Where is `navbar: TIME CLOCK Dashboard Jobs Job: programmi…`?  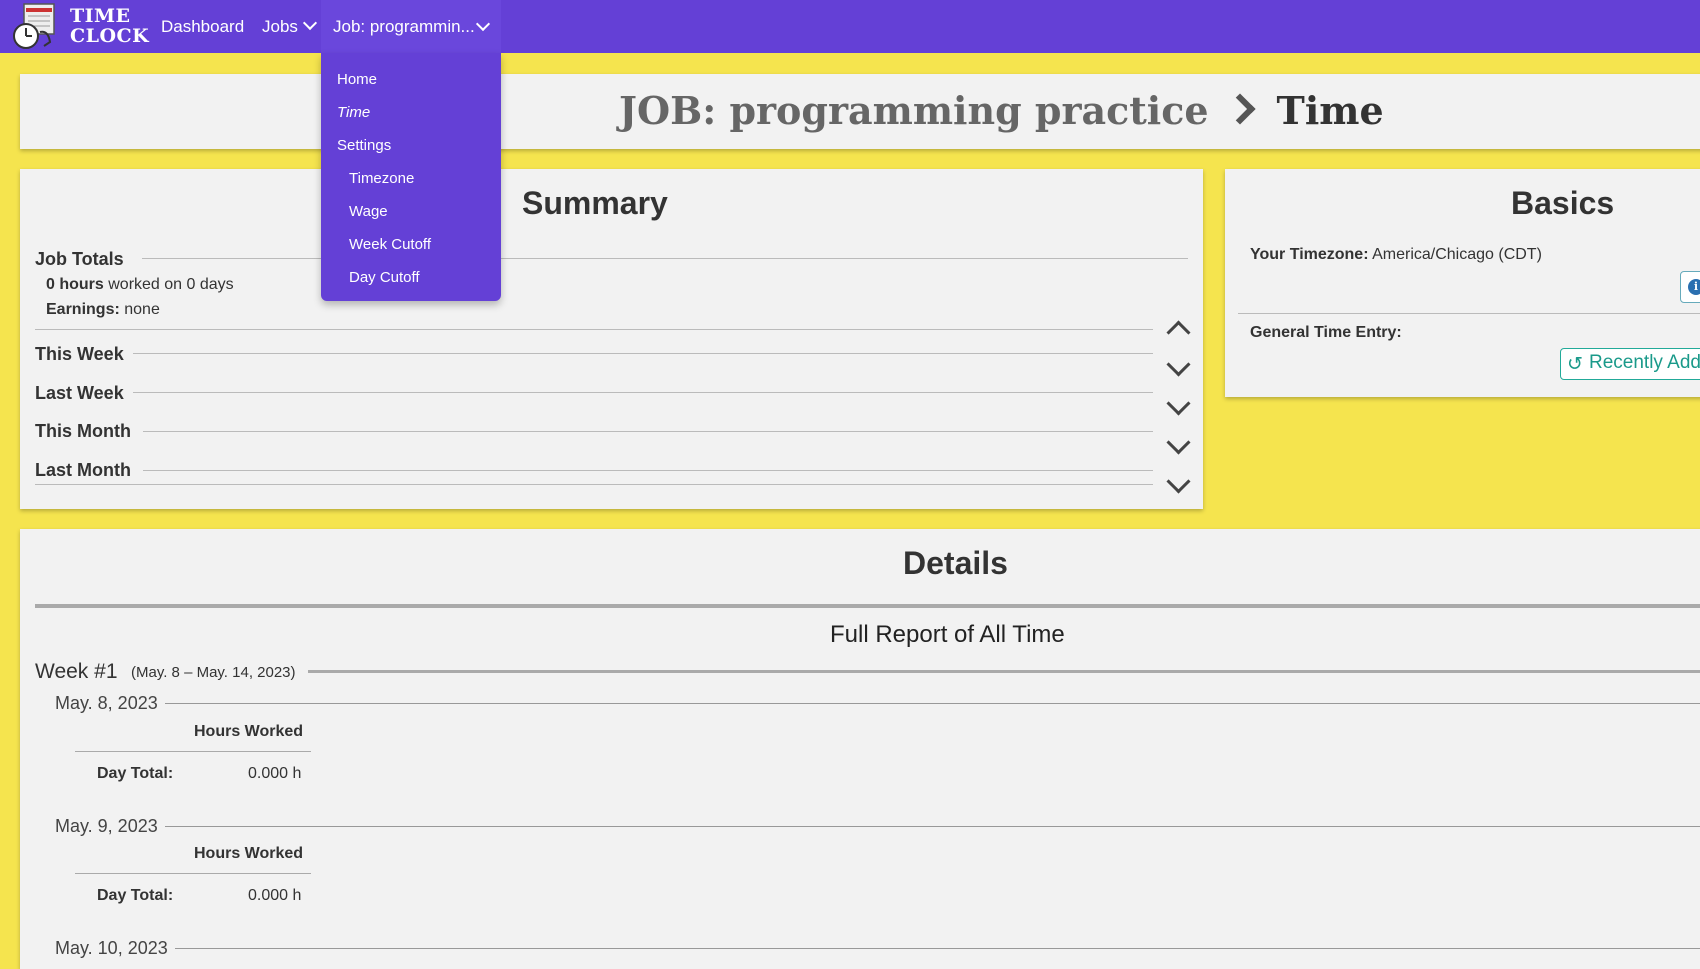 navbar: TIME CLOCK Dashboard Jobs Job: programmi… is located at coordinates (850, 26).